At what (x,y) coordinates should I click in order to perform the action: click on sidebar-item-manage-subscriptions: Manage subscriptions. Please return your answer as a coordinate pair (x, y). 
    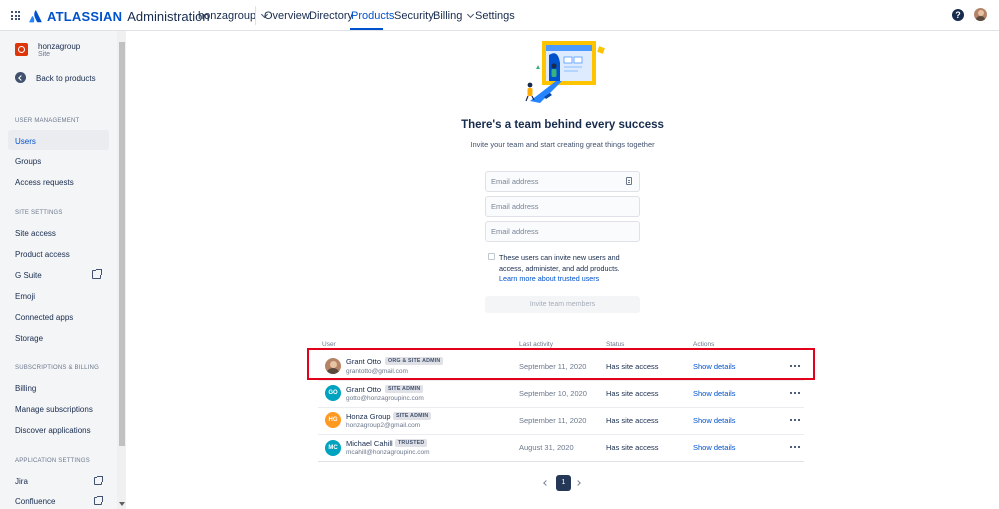
    Looking at the image, I should click on (54, 409).